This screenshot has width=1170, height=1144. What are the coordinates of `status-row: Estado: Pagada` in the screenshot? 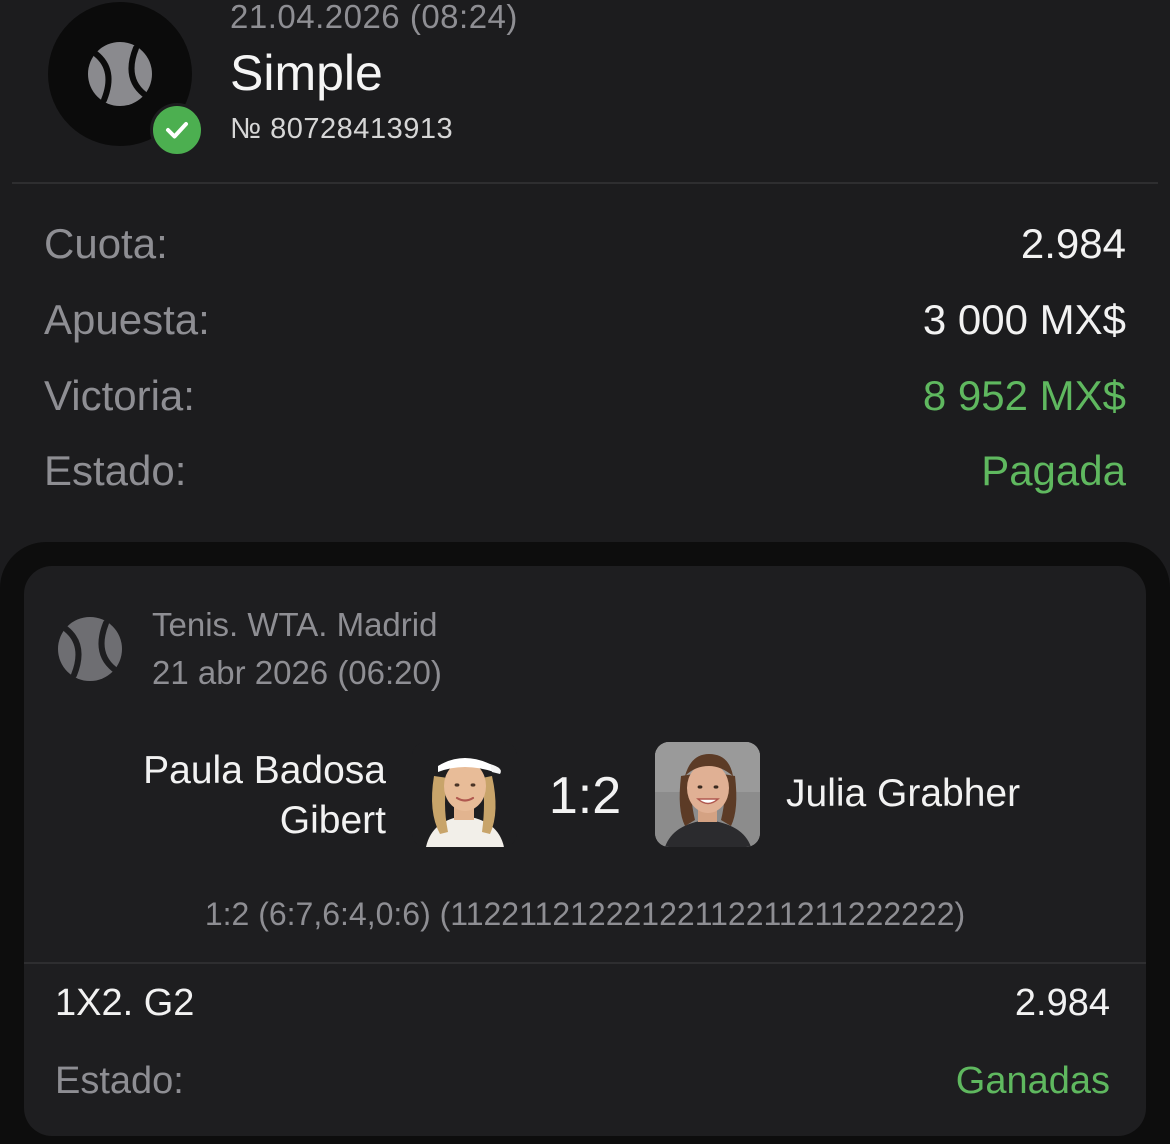 It's located at (585, 471).